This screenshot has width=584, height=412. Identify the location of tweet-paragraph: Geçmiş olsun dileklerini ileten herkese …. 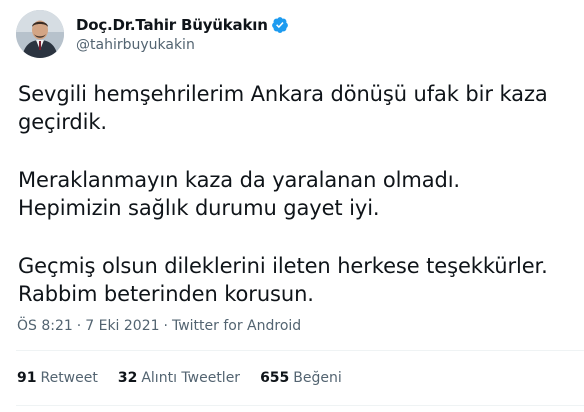
(283, 280).